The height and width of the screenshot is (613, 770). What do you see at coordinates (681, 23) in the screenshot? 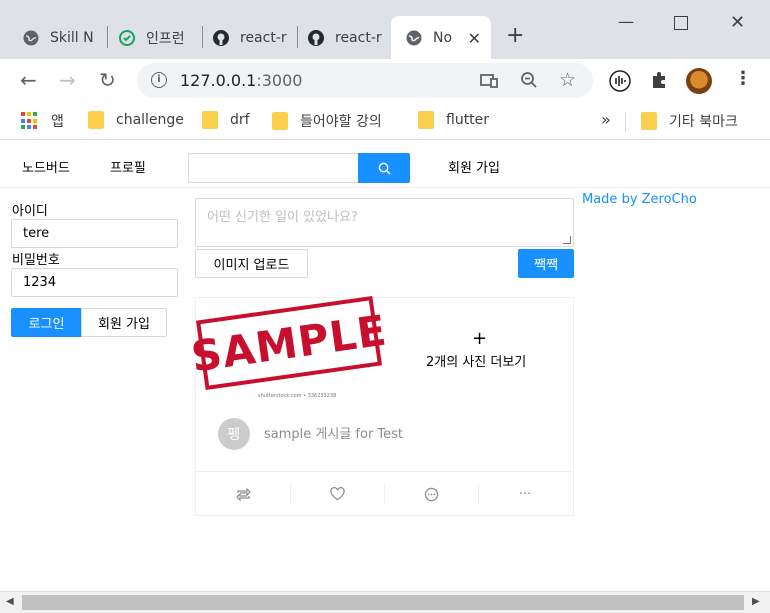
I see `maximize-icon` at bounding box center [681, 23].